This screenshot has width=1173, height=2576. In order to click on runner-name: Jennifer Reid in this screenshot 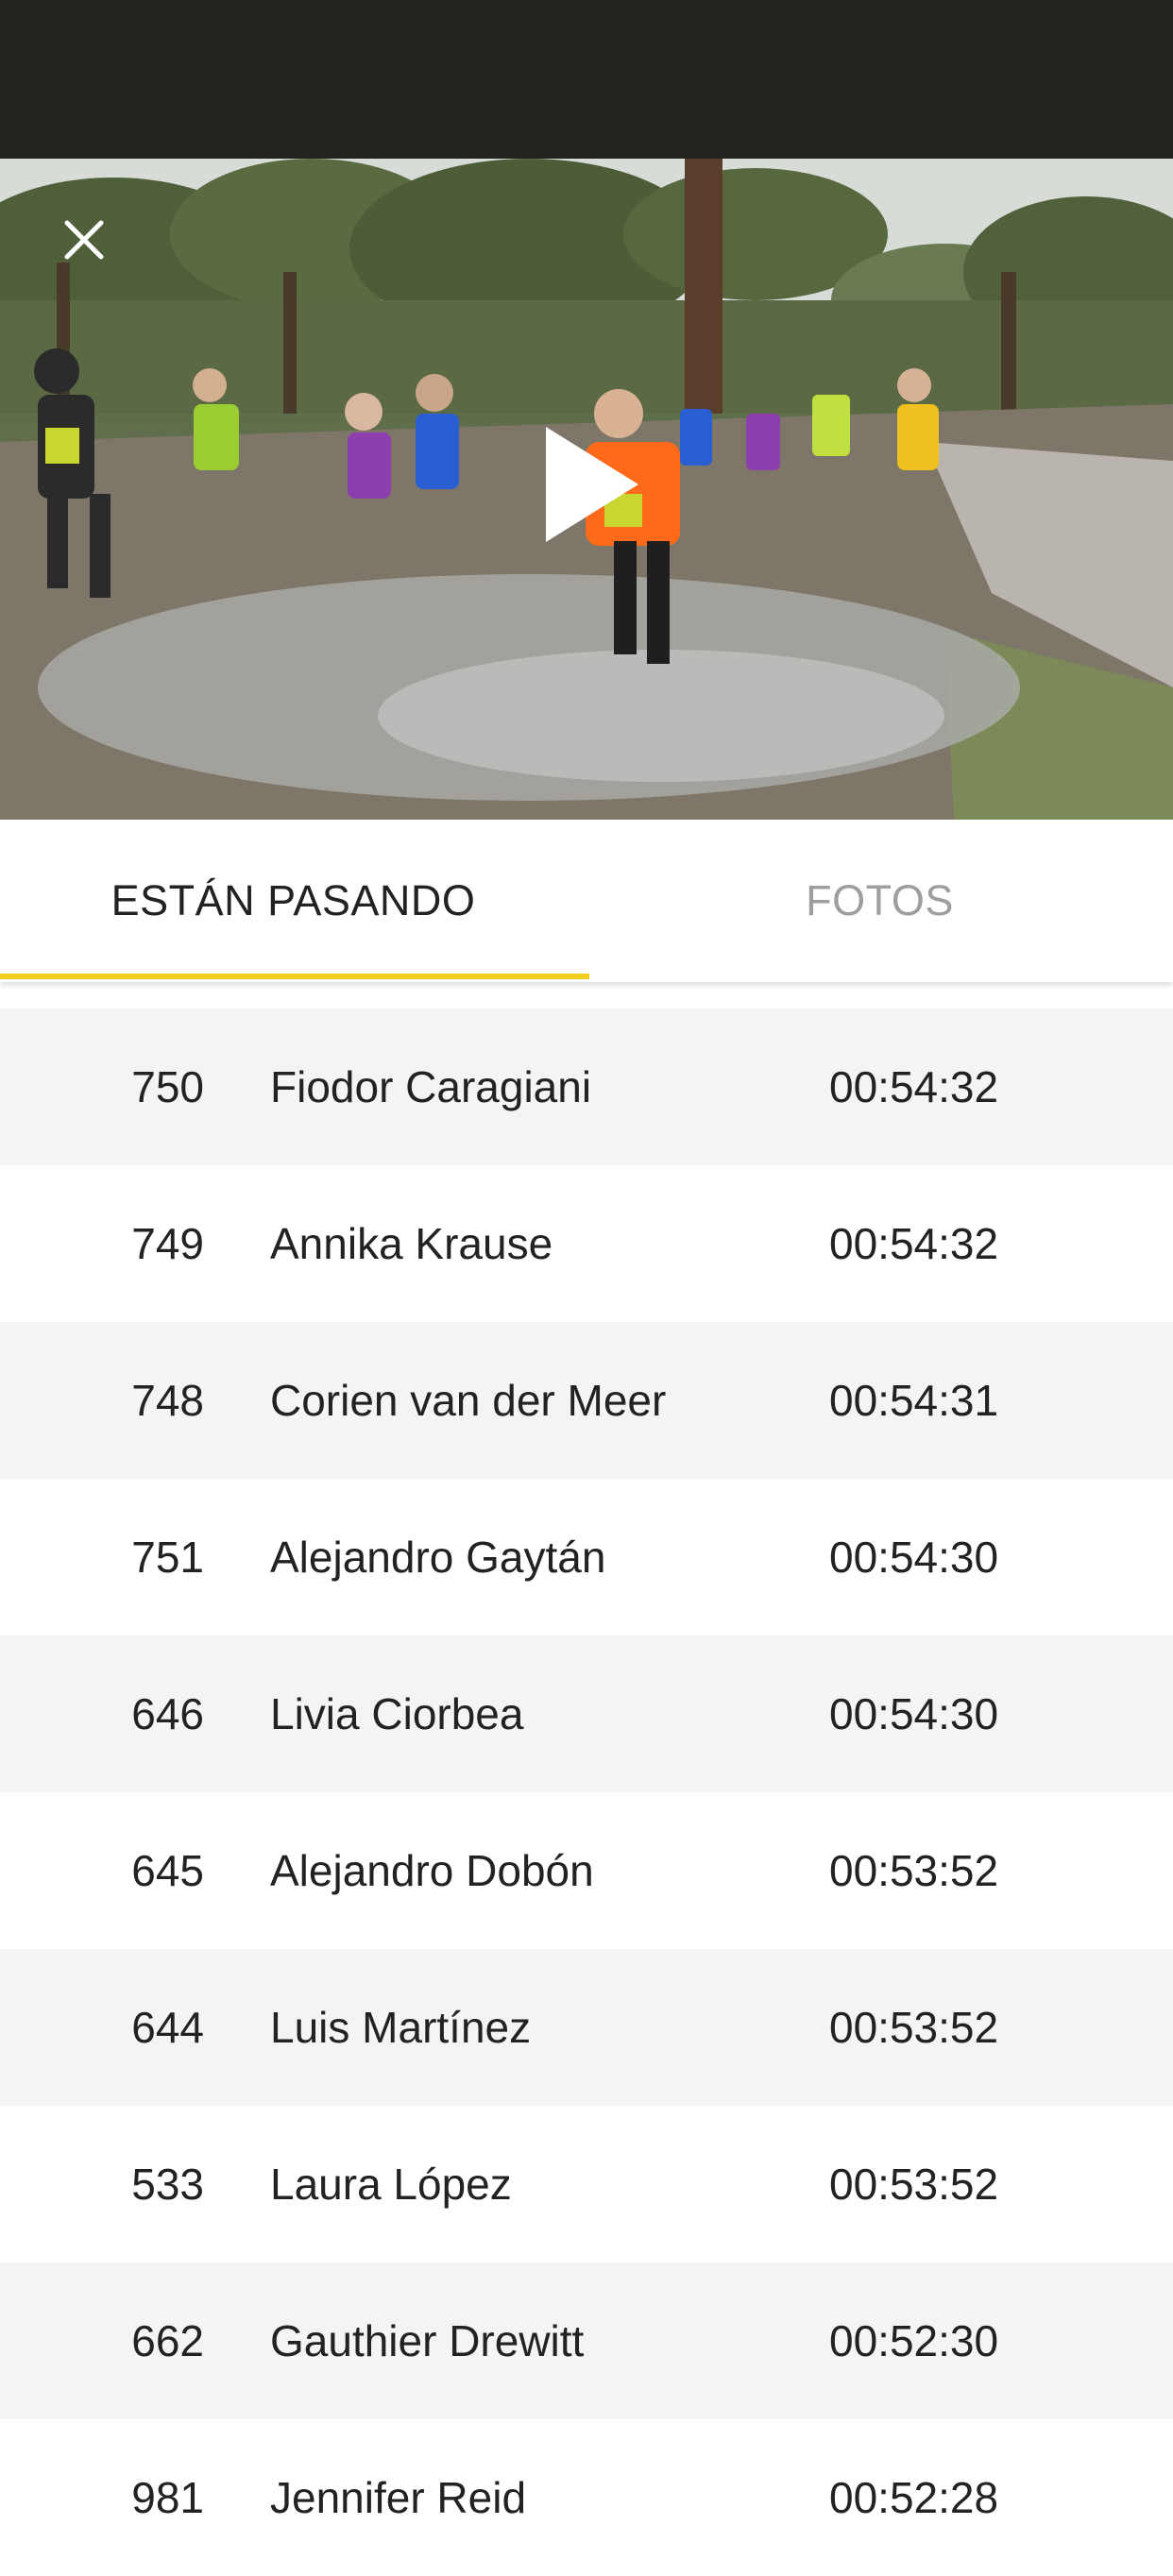, I will do `click(398, 2497)`.